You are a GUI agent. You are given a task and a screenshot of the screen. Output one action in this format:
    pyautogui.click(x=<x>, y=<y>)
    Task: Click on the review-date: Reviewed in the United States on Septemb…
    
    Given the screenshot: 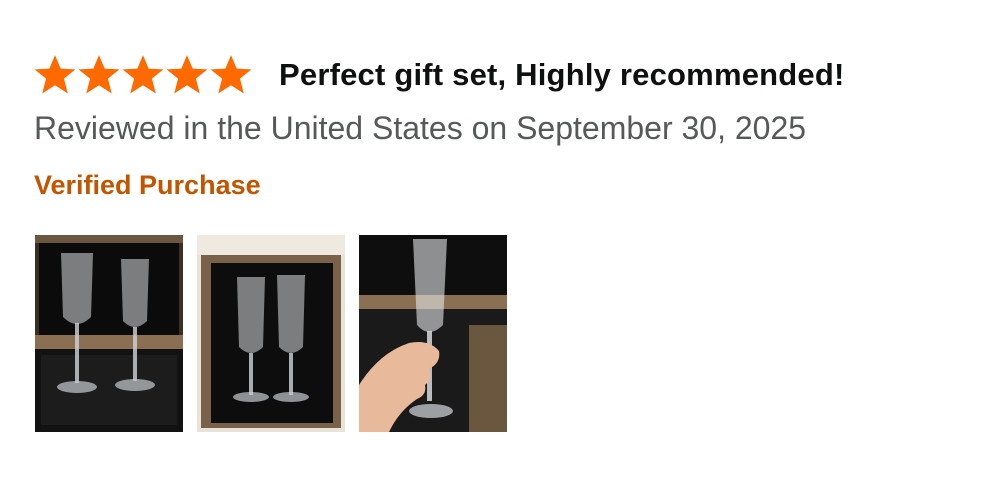 What is the action you would take?
    pyautogui.click(x=420, y=128)
    